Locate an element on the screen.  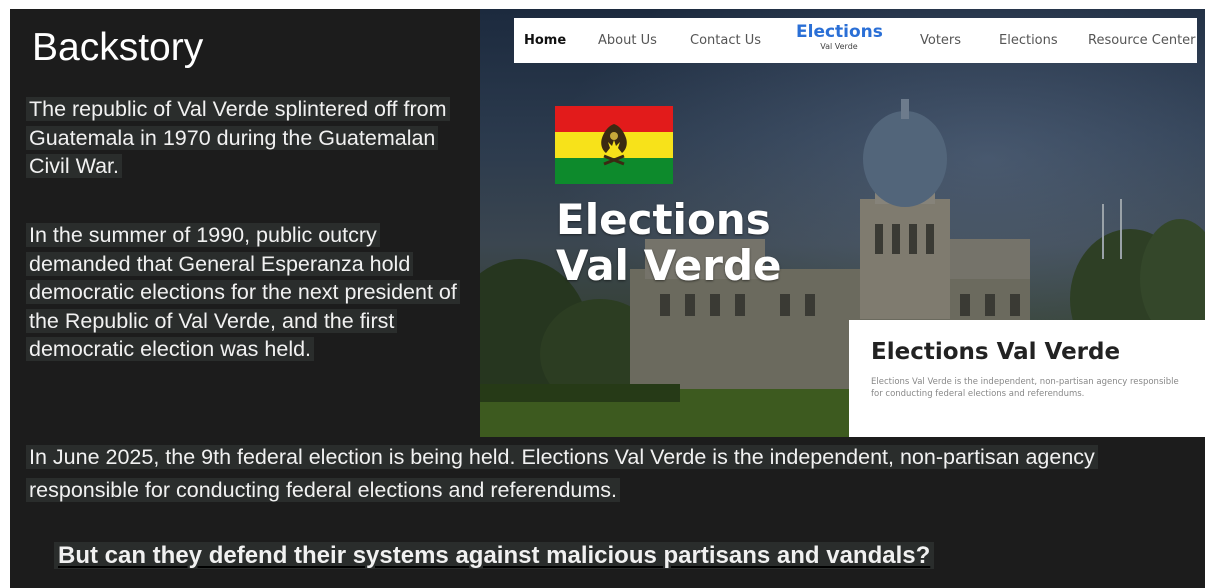
hero-line-1: Elections is located at coordinates (663, 219).